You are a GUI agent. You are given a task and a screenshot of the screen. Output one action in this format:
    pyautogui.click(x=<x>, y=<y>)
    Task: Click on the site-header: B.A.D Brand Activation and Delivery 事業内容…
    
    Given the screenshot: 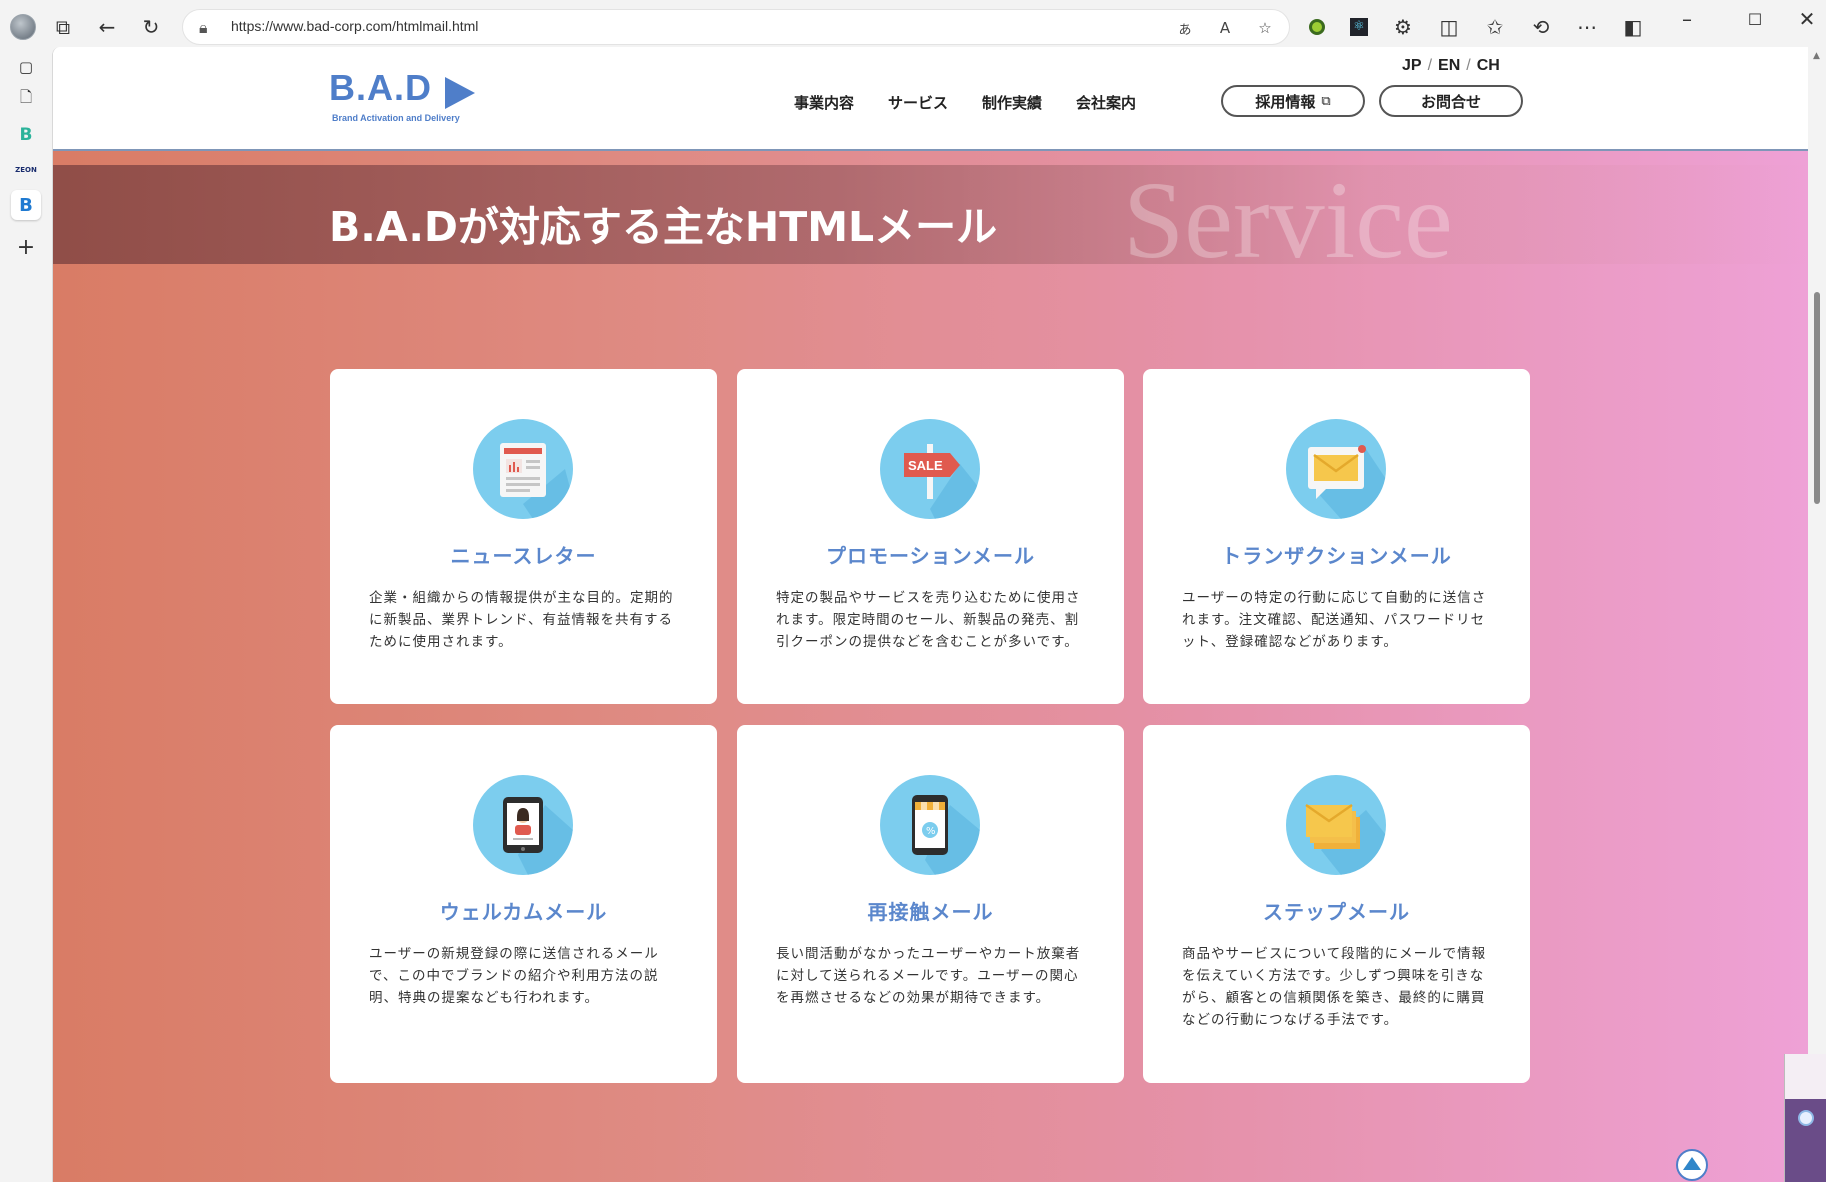 What is the action you would take?
    pyautogui.click(x=930, y=99)
    